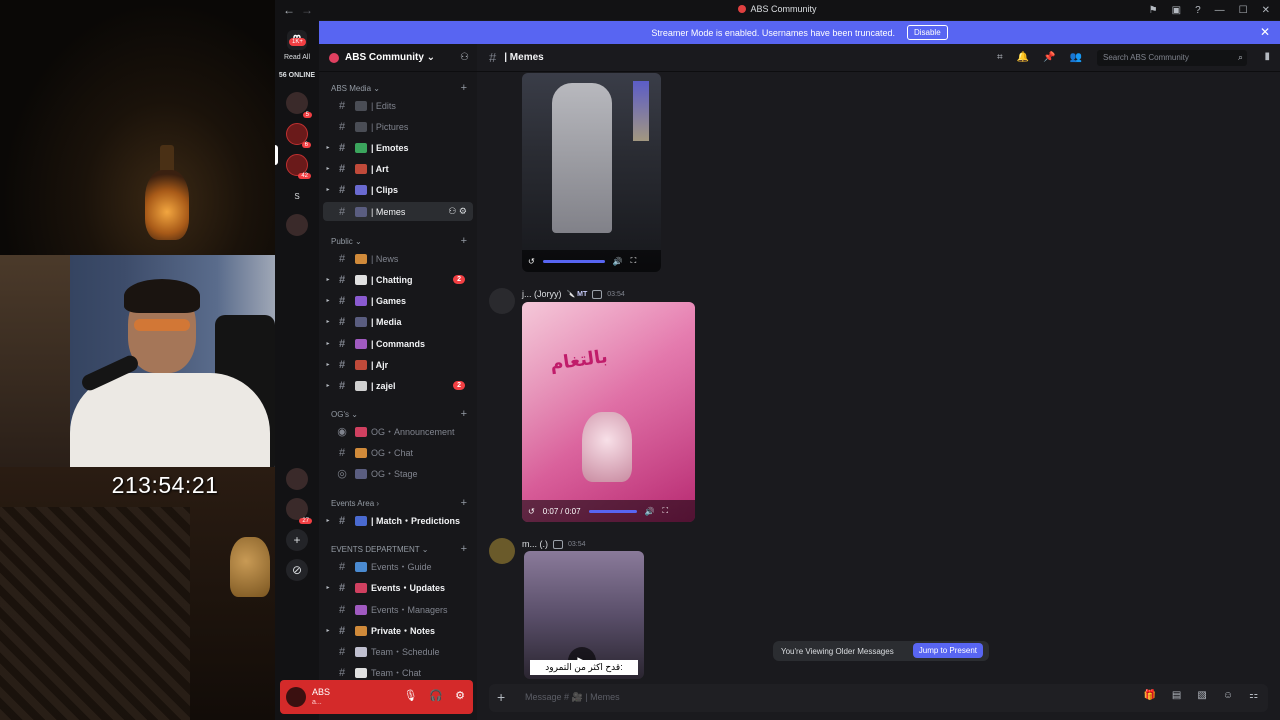 The height and width of the screenshot is (720, 1280). I want to click on headphones-icon: 🎧, so click(436, 695).